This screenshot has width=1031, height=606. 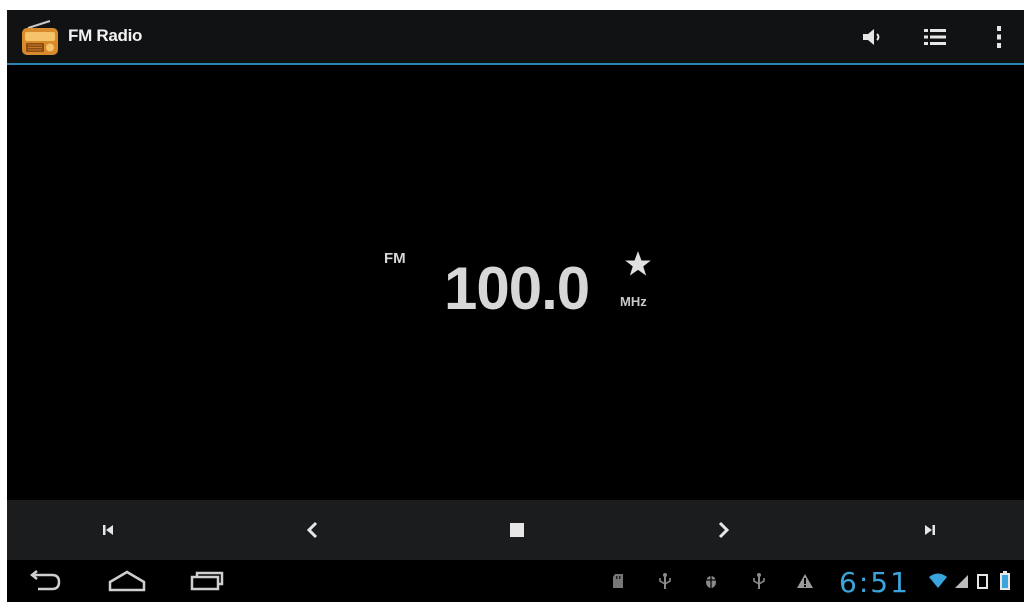 What do you see at coordinates (1005, 581) in the screenshot?
I see `battery-icon` at bounding box center [1005, 581].